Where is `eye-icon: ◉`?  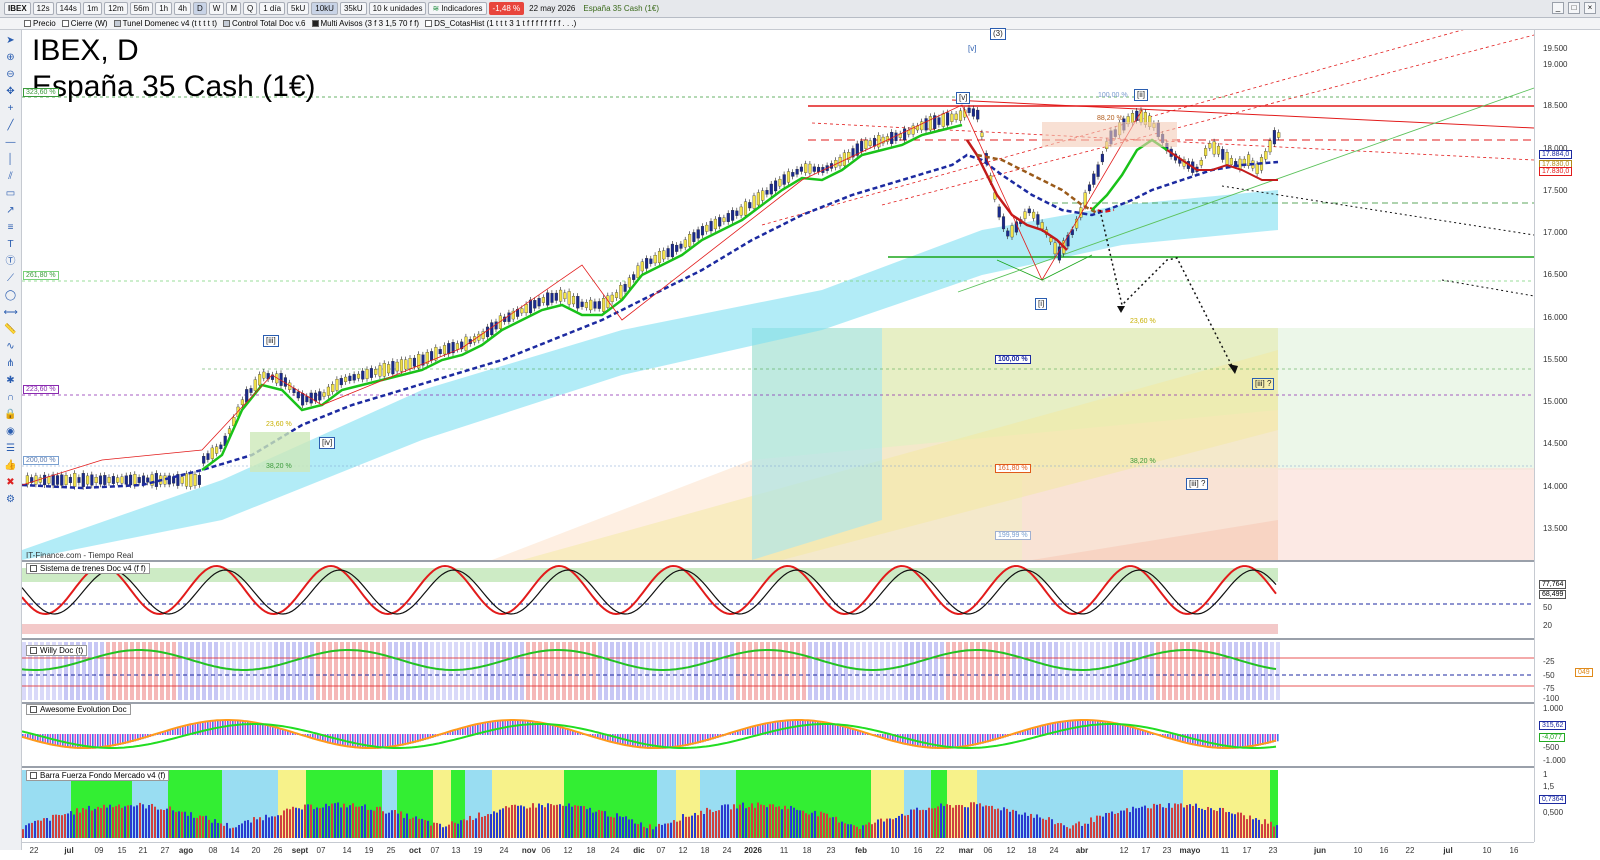 eye-icon: ◉ is located at coordinates (11, 432).